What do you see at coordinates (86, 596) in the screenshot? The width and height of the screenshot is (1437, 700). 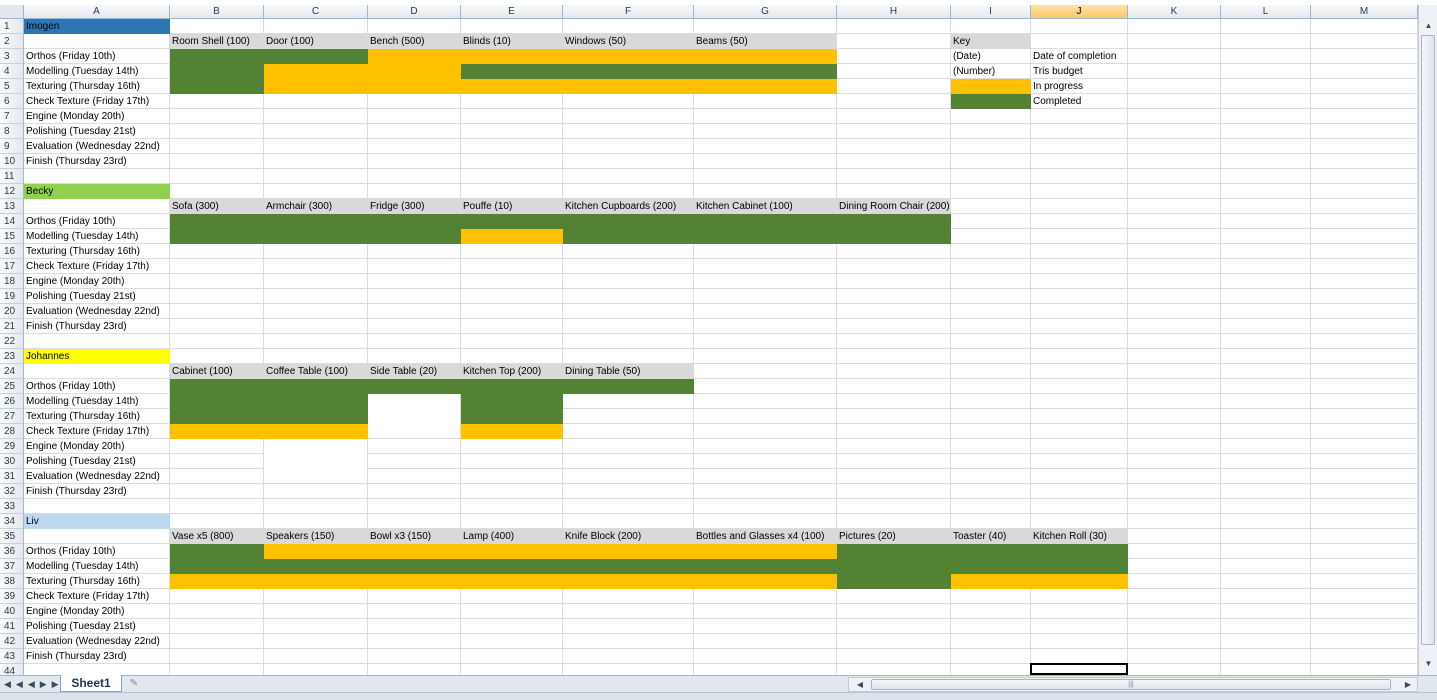 I see `cell-a39: Check Texture (Friday 17th)` at bounding box center [86, 596].